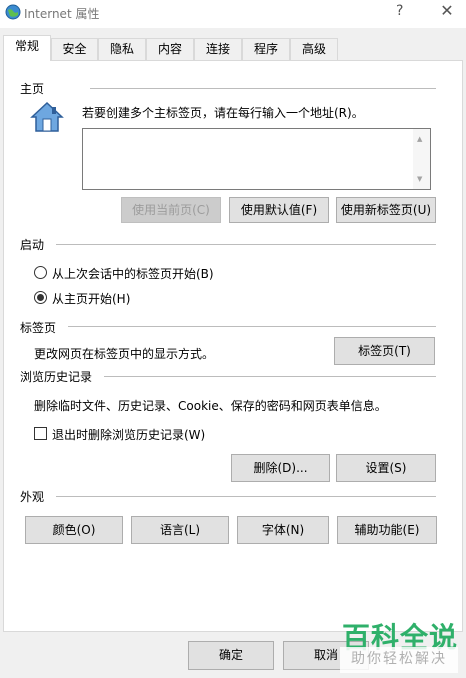 The width and height of the screenshot is (466, 678). I want to click on use-current-button: 使用当前页(C), so click(171, 210).